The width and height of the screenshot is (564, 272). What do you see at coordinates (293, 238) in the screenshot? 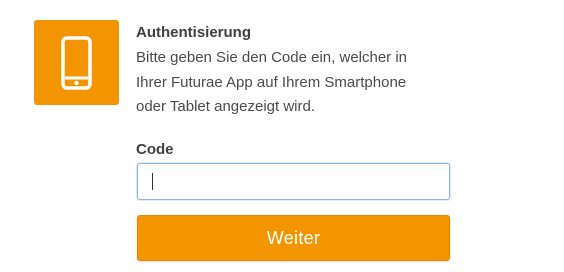
I see `weiter-button: Weiter` at bounding box center [293, 238].